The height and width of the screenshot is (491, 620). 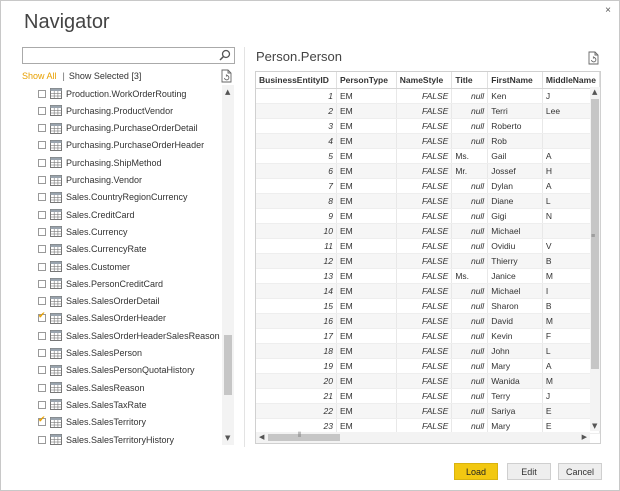 I want to click on search-input, so click(x=118, y=55).